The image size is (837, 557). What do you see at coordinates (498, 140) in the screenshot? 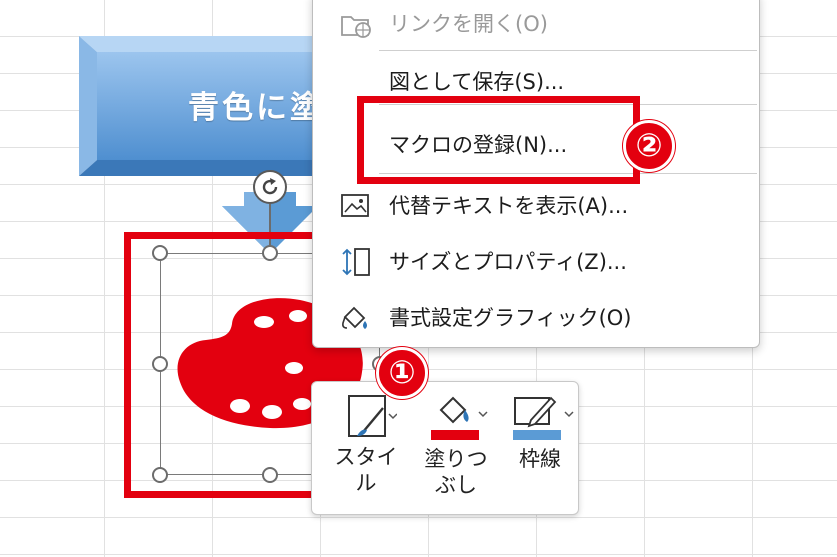
I see `highlight-box-macro` at bounding box center [498, 140].